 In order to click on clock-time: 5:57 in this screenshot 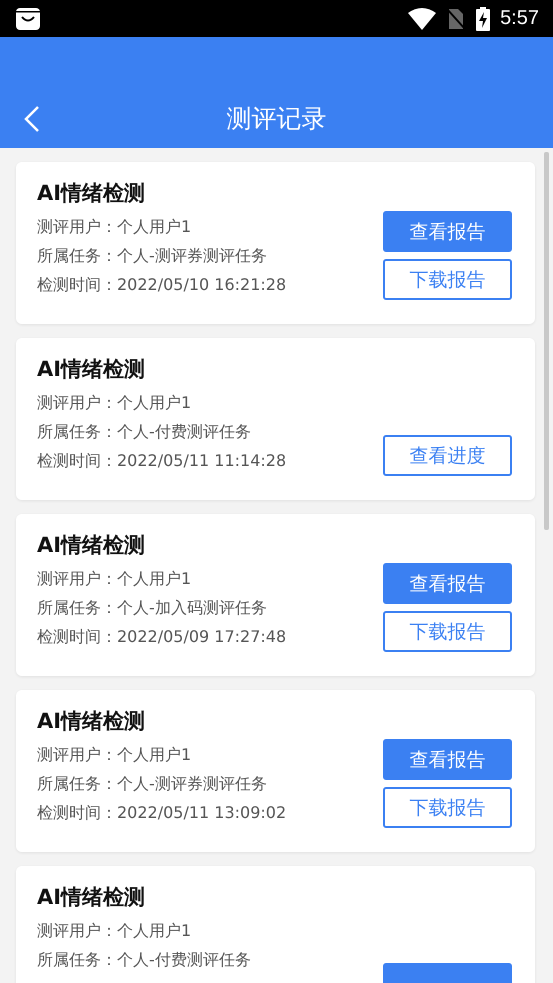, I will do `click(519, 18)`.